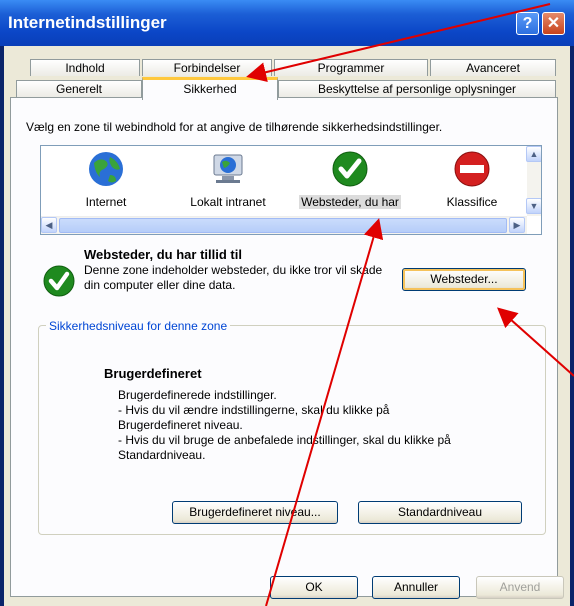 Image resolution: width=574 pixels, height=606 pixels. Describe the element at coordinates (472, 202) in the screenshot. I see `zone-label: Klassifice` at that location.